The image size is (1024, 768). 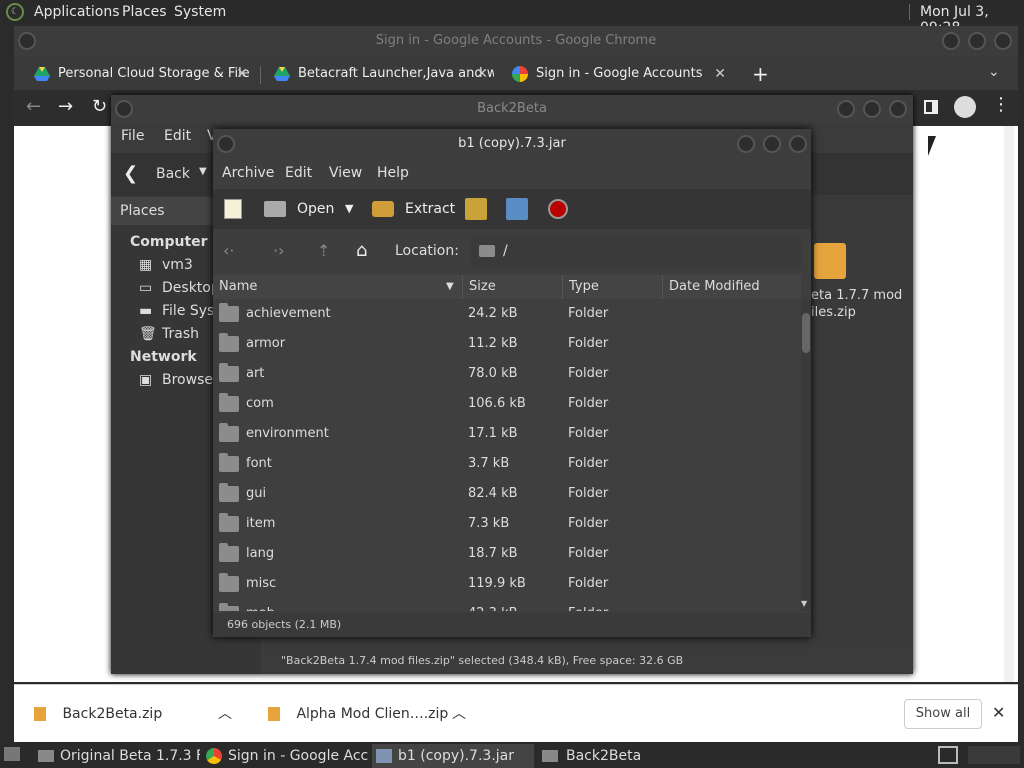 What do you see at coordinates (361, 250) in the screenshot?
I see `home-icon: ⌂` at bounding box center [361, 250].